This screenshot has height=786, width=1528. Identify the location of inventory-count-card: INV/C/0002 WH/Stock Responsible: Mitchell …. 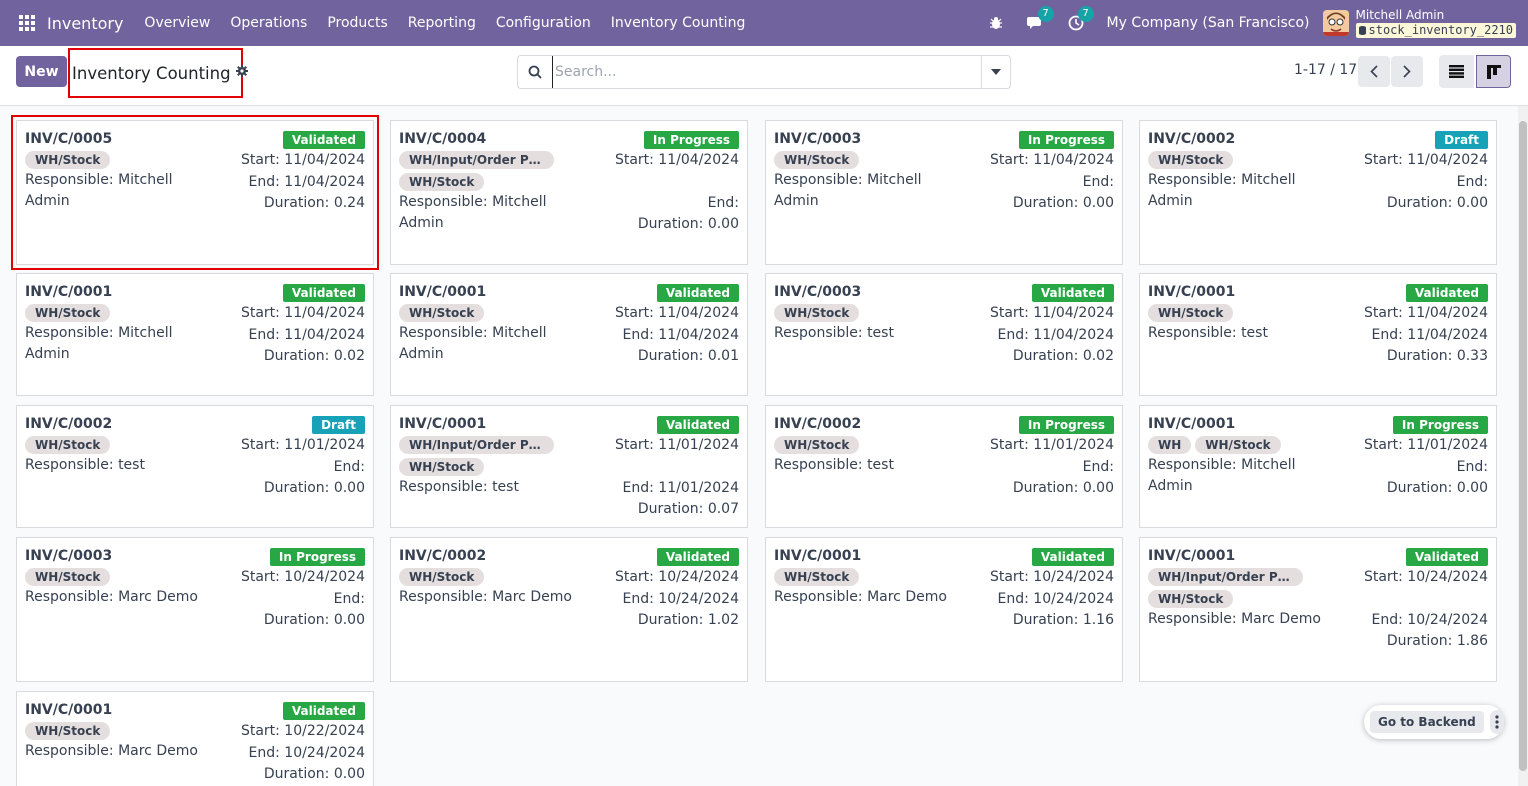
(1318, 192).